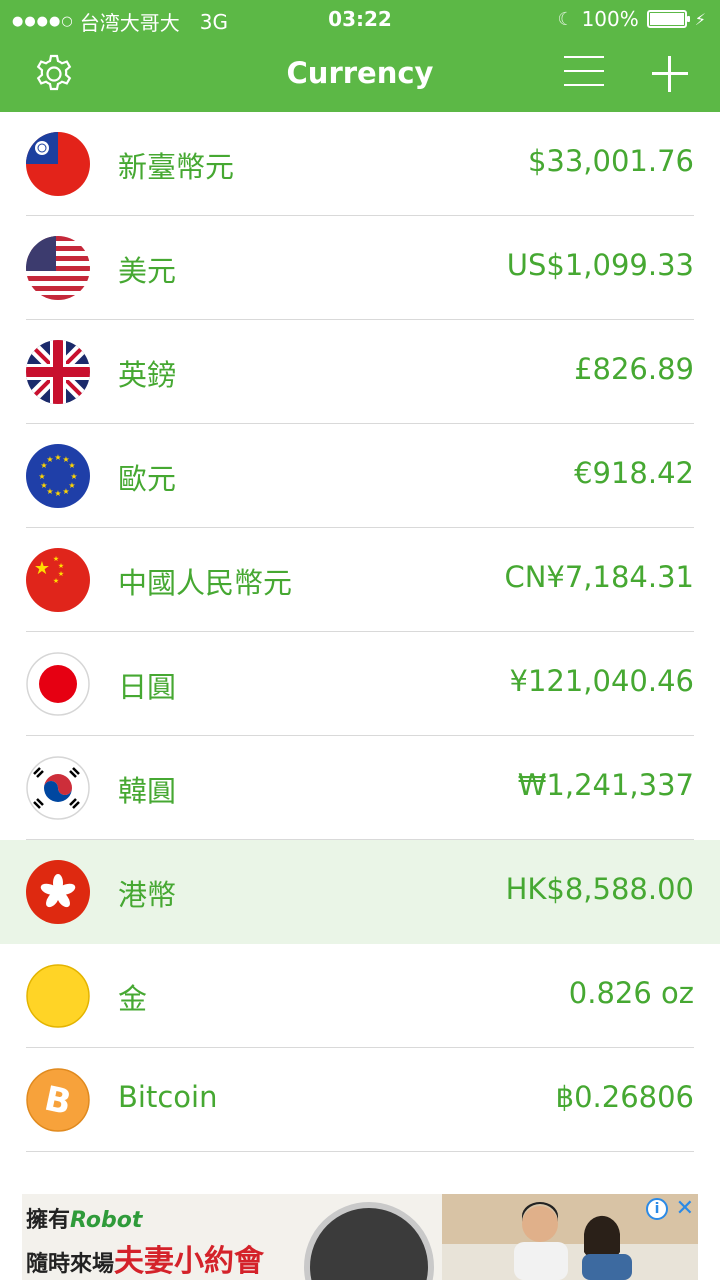  I want to click on currency-name: 美元, so click(147, 271).